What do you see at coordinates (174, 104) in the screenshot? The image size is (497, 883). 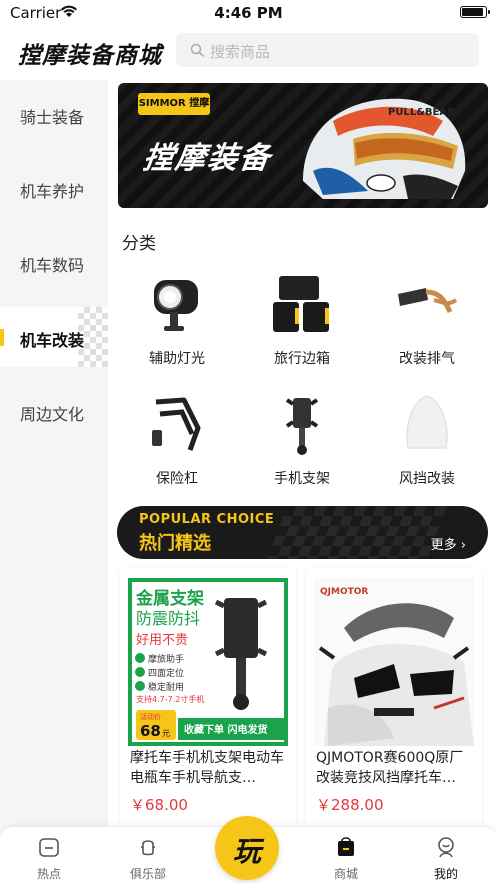 I see `brand-logo: SIMMOR 摚摩` at bounding box center [174, 104].